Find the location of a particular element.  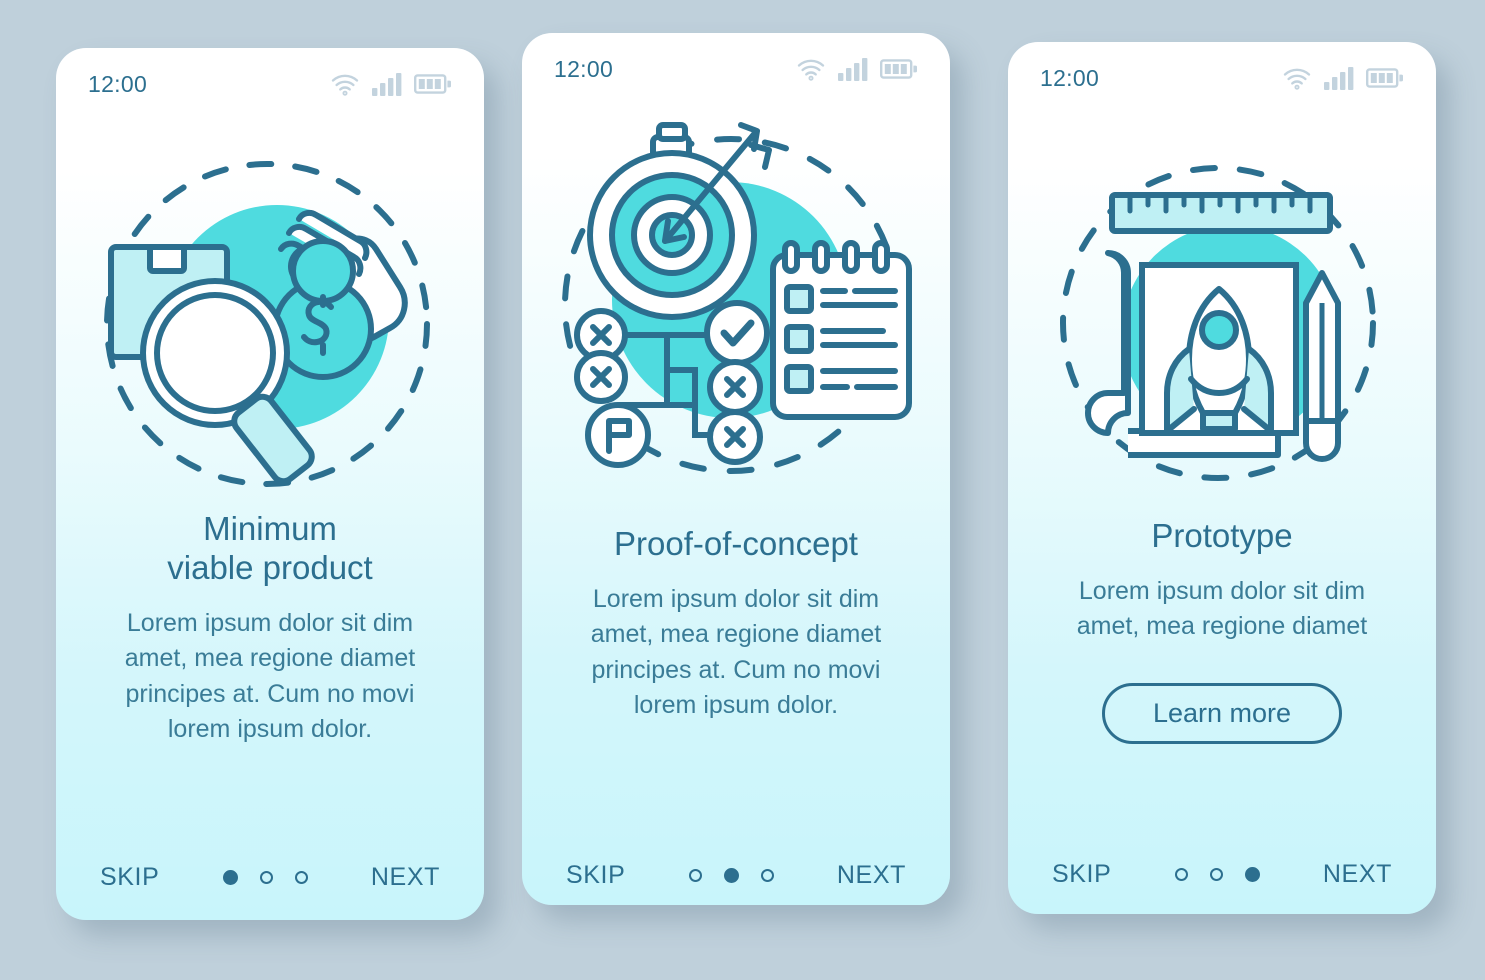

clipboard-checklist-icon is located at coordinates (841, 330).